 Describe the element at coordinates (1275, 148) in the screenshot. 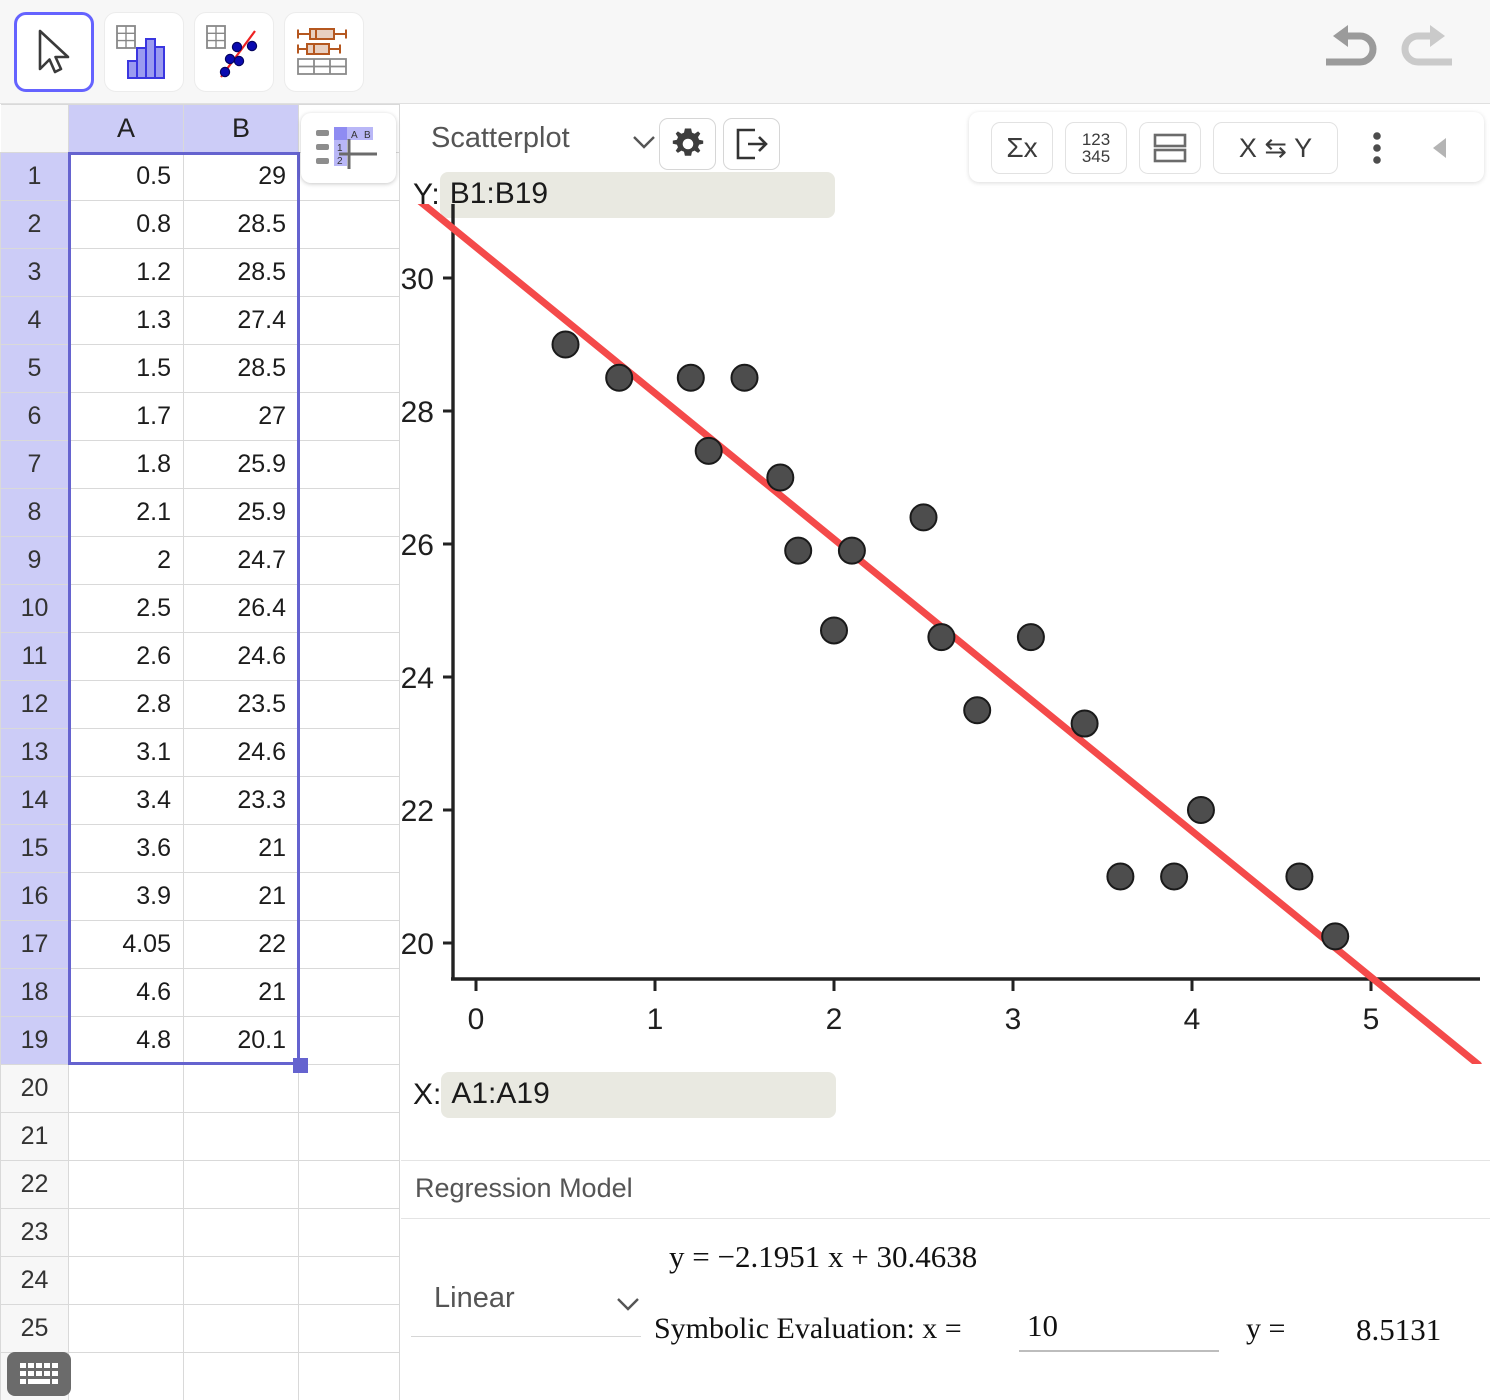

I see `swap-xy-button: X ⇆ Y` at that location.